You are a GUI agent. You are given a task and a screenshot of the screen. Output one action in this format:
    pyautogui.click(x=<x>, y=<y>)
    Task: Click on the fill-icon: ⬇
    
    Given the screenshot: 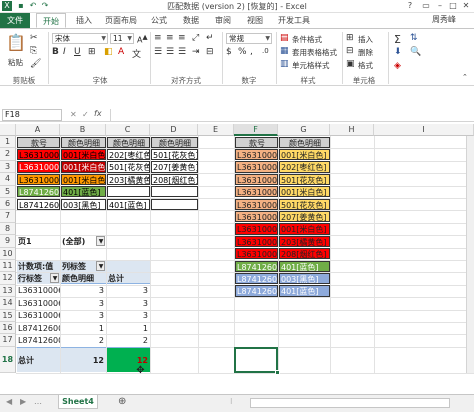 What is the action you would take?
    pyautogui.click(x=398, y=52)
    